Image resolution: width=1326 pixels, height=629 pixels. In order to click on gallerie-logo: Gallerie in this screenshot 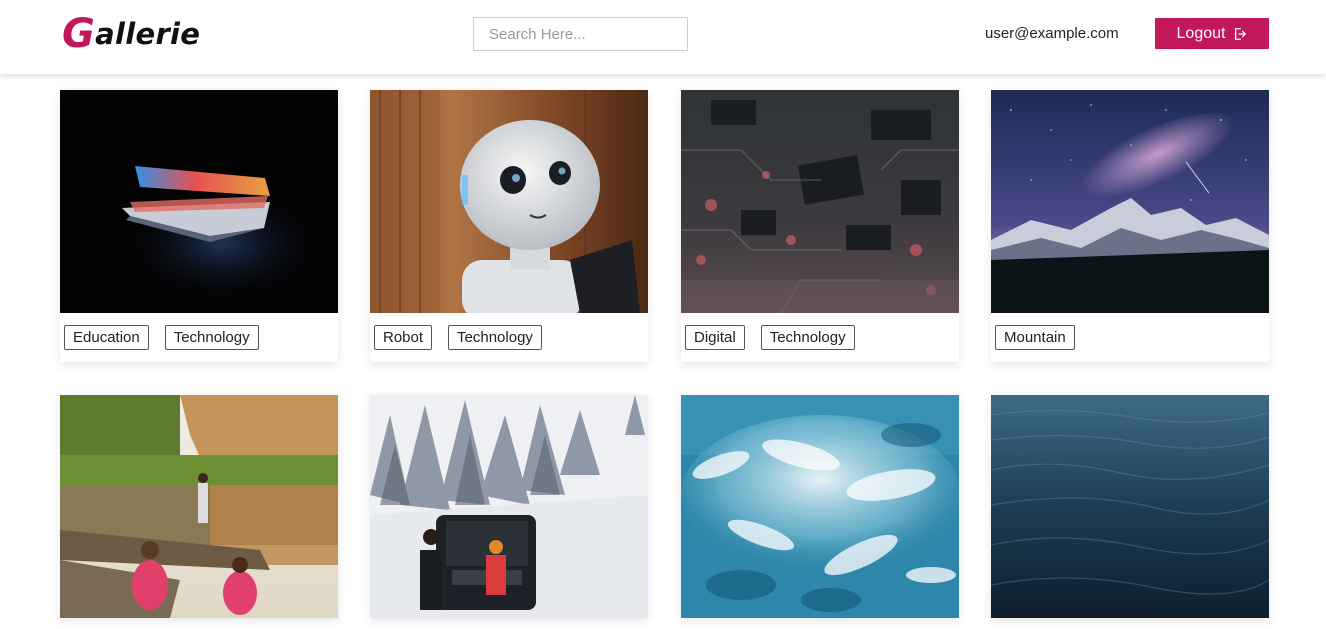, I will do `click(131, 34)`.